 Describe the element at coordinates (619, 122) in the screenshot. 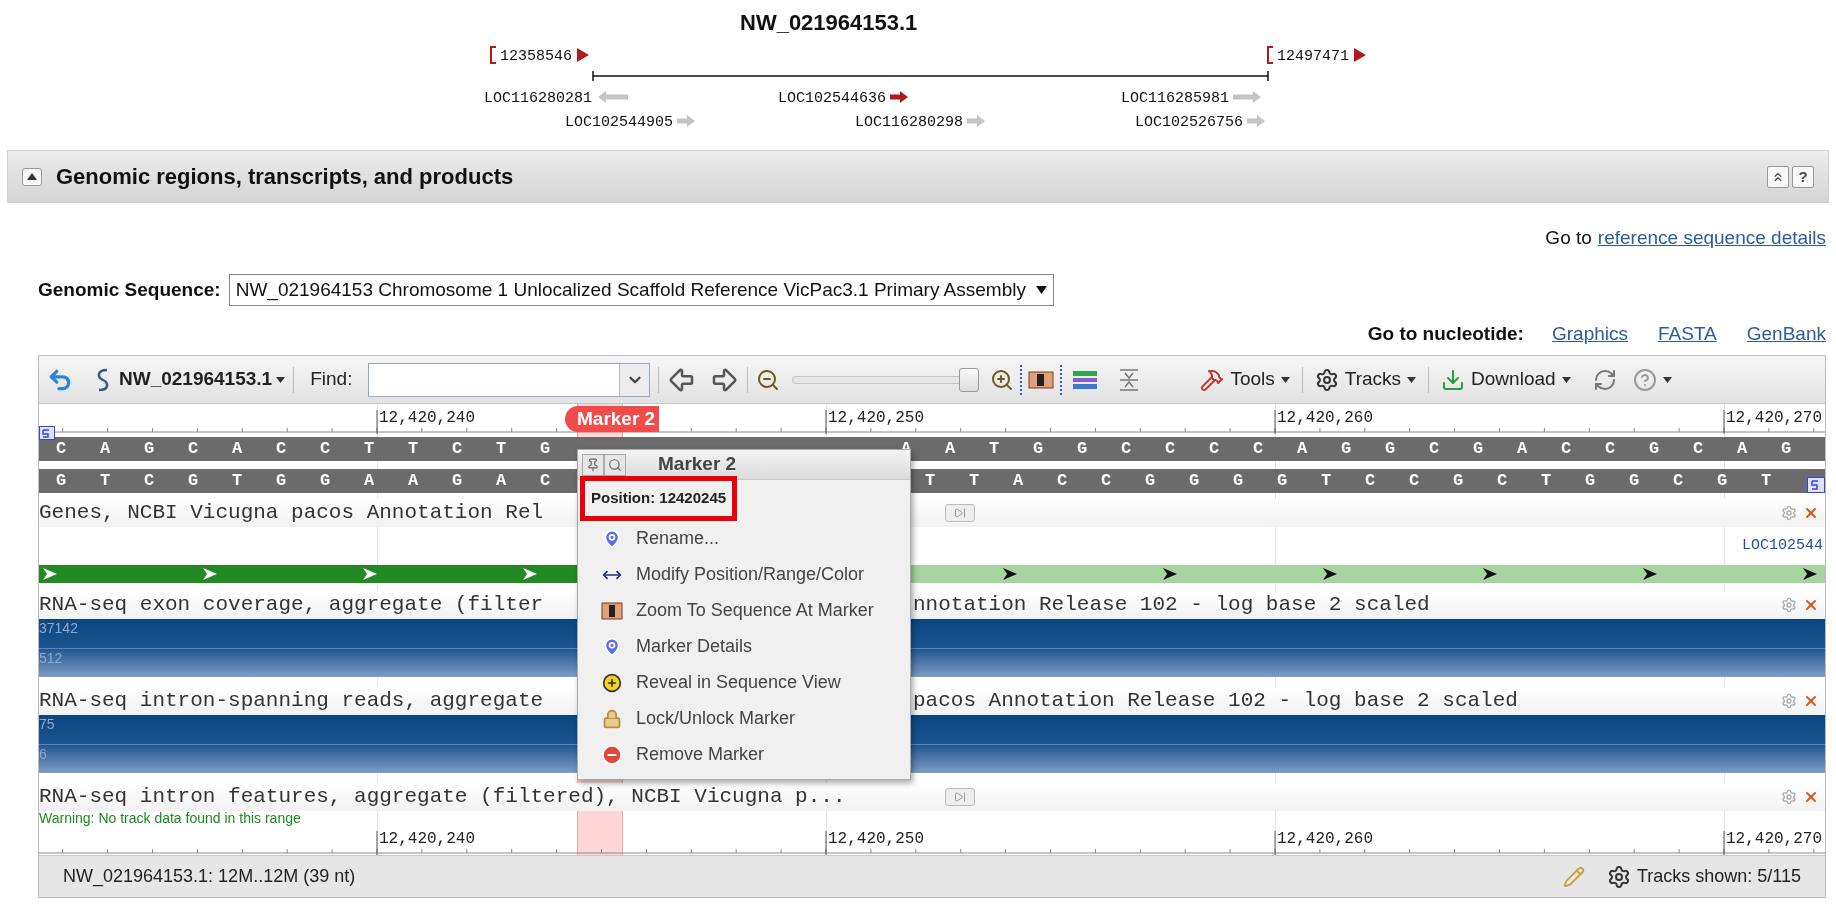

I see `gene-label: LOC102544905` at that location.